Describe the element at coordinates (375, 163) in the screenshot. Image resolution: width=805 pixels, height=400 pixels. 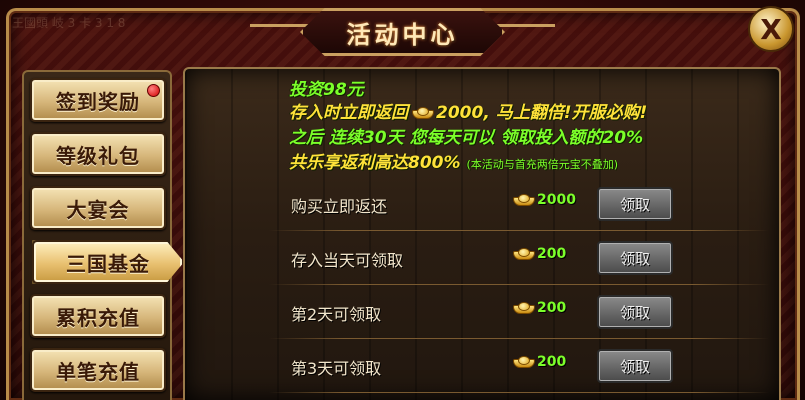
I see `promo-total-text: 共乐享返利高达800%` at that location.